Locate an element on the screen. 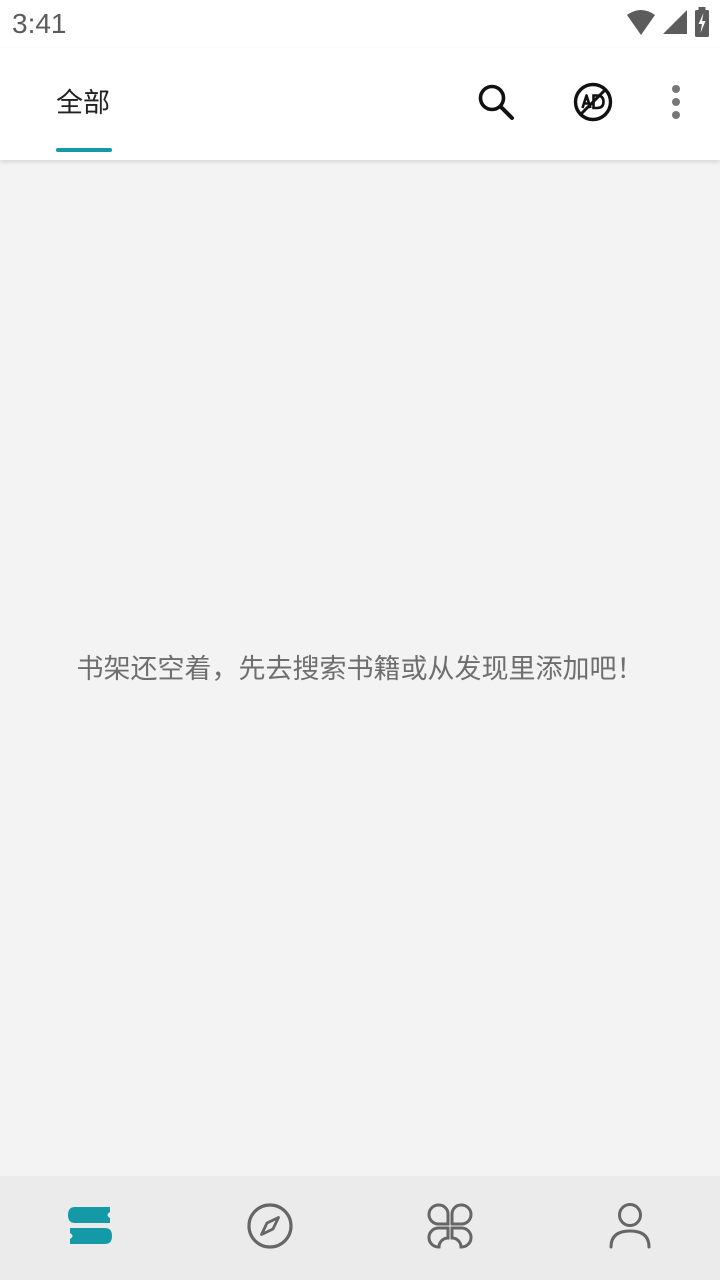 The image size is (720, 1280). more-options-button is located at coordinates (676, 104).